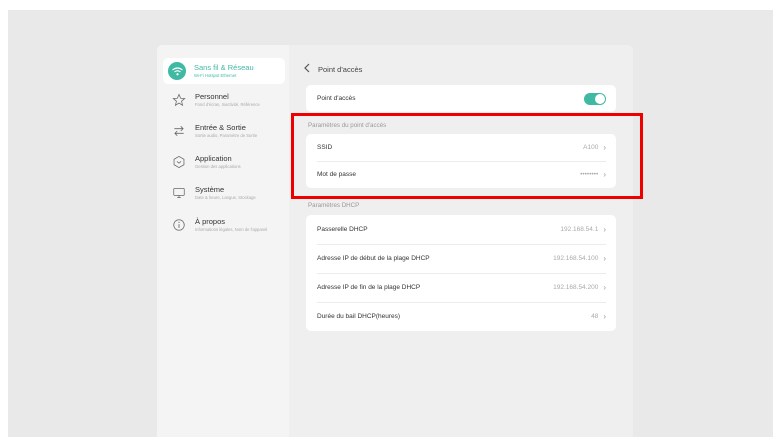 The height and width of the screenshot is (437, 773). I want to click on hotspot-toggle-row: Point d'accès, so click(461, 98).